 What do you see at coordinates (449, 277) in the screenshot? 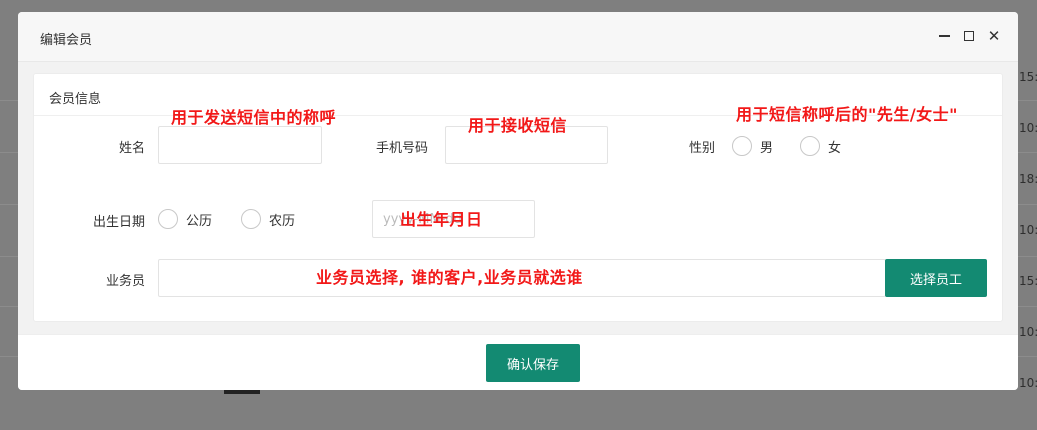
I see `salesperson-annotation: 业务员选择, 谁的客户,业务员就选谁` at bounding box center [449, 277].